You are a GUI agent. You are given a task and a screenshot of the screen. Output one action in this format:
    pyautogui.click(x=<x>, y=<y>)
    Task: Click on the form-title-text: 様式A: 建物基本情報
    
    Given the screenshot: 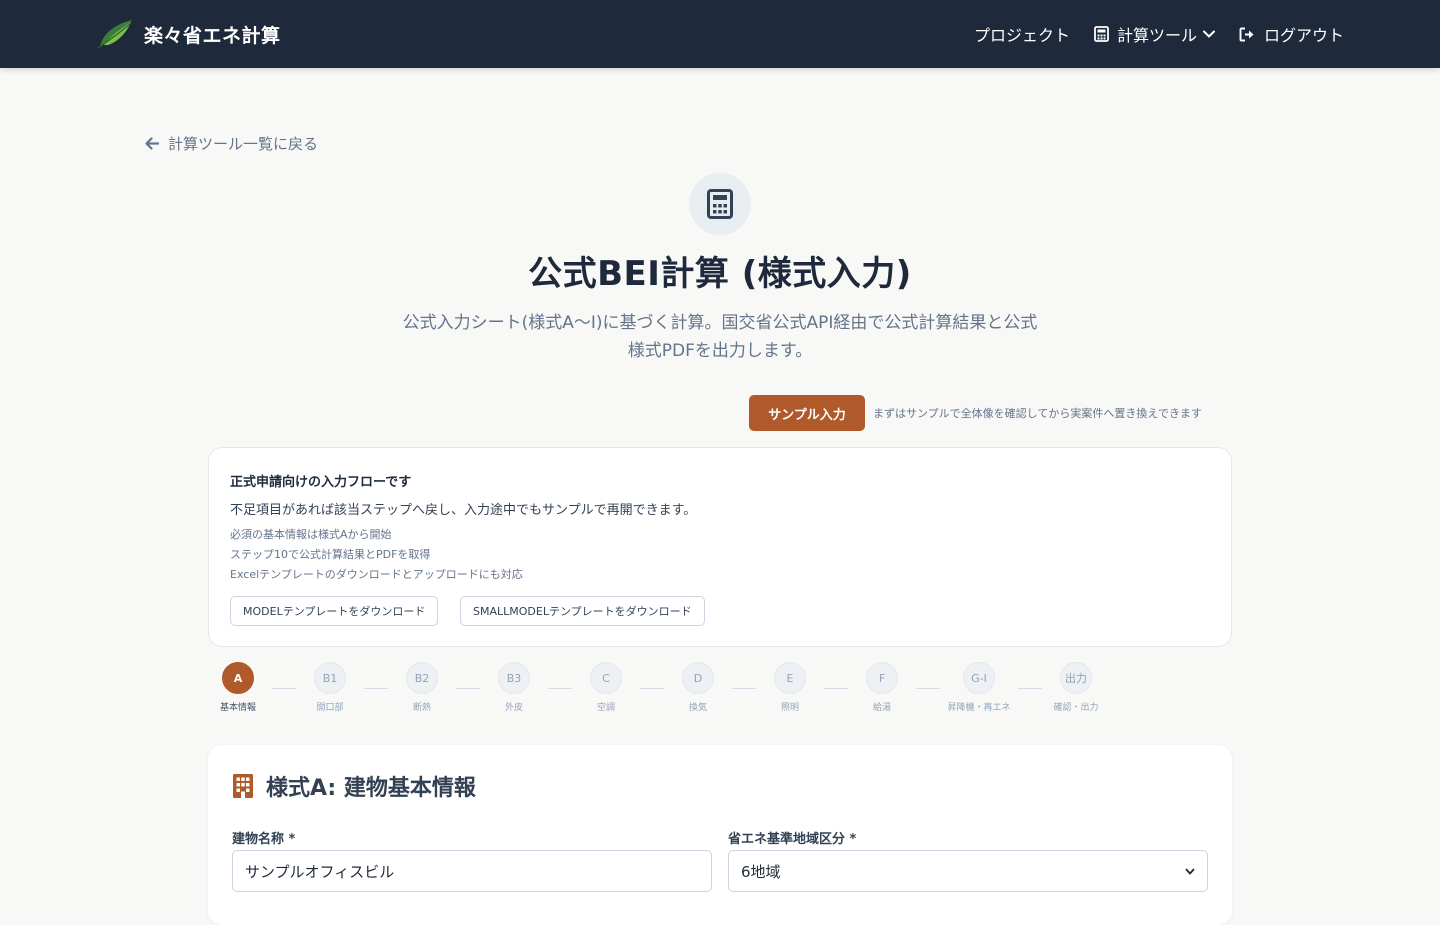 What is the action you would take?
    pyautogui.click(x=371, y=788)
    